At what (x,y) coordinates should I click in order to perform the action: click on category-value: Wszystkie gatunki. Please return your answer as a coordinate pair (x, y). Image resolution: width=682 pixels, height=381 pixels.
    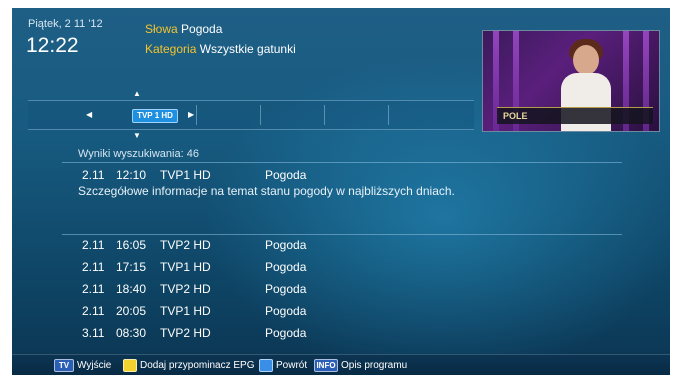
    Looking at the image, I should click on (247, 49).